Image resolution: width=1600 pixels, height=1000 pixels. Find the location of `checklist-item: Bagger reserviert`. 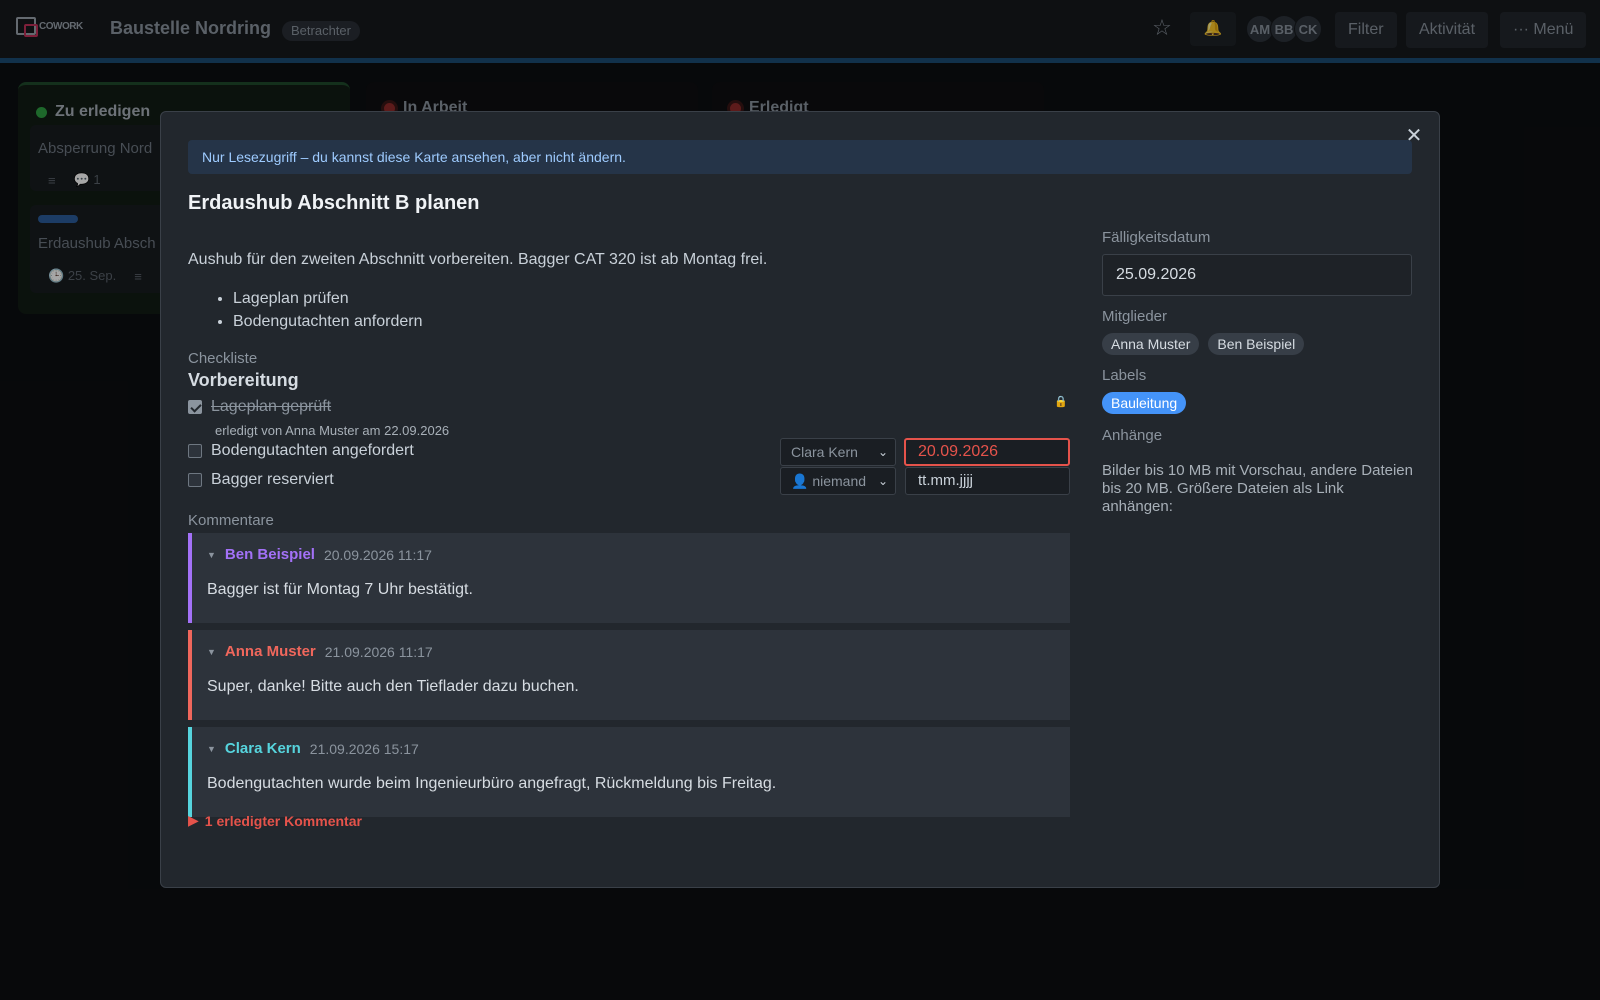

checklist-item: Bagger reserviert is located at coordinates (261, 480).